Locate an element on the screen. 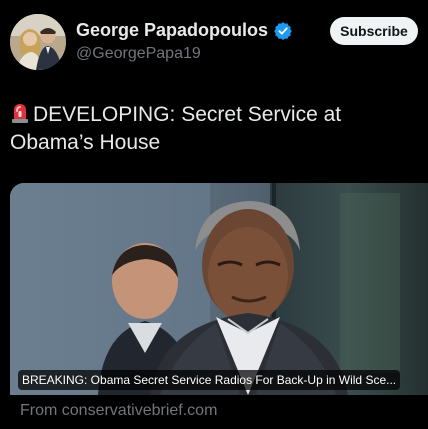 This screenshot has height=429, width=428. author-avatar is located at coordinates (38, 42).